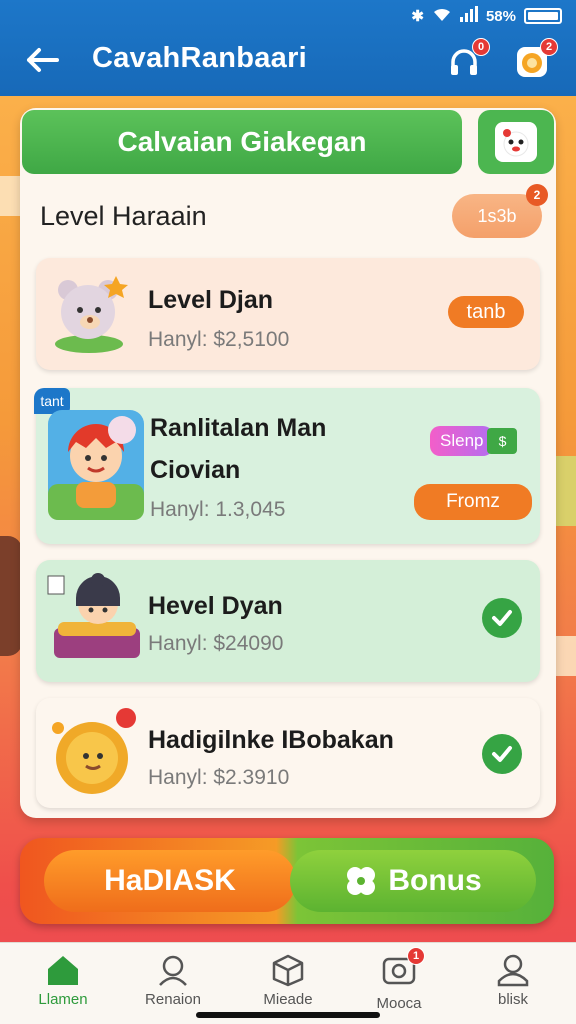 The image size is (576, 1024). Describe the element at coordinates (288, 1015) in the screenshot. I see `home-indicator` at that location.